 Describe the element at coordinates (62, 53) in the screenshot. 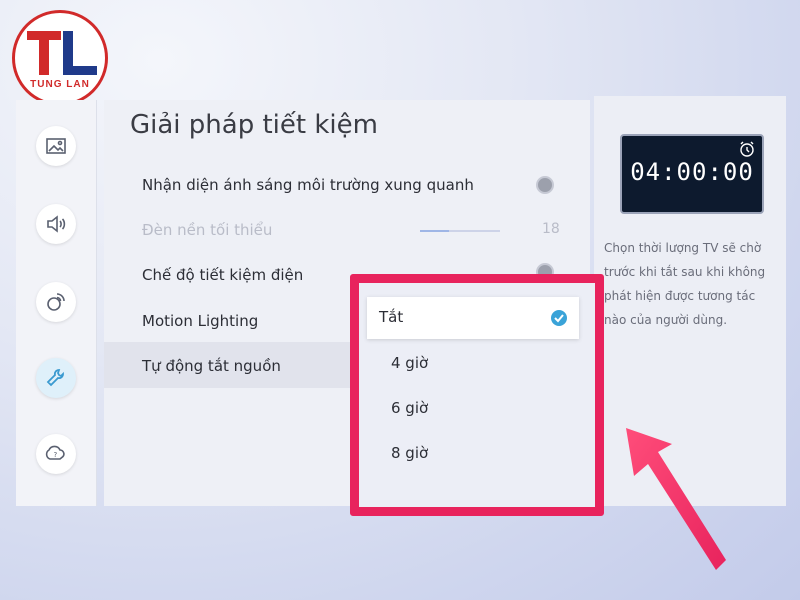

I see `tl-logo-mark` at that location.